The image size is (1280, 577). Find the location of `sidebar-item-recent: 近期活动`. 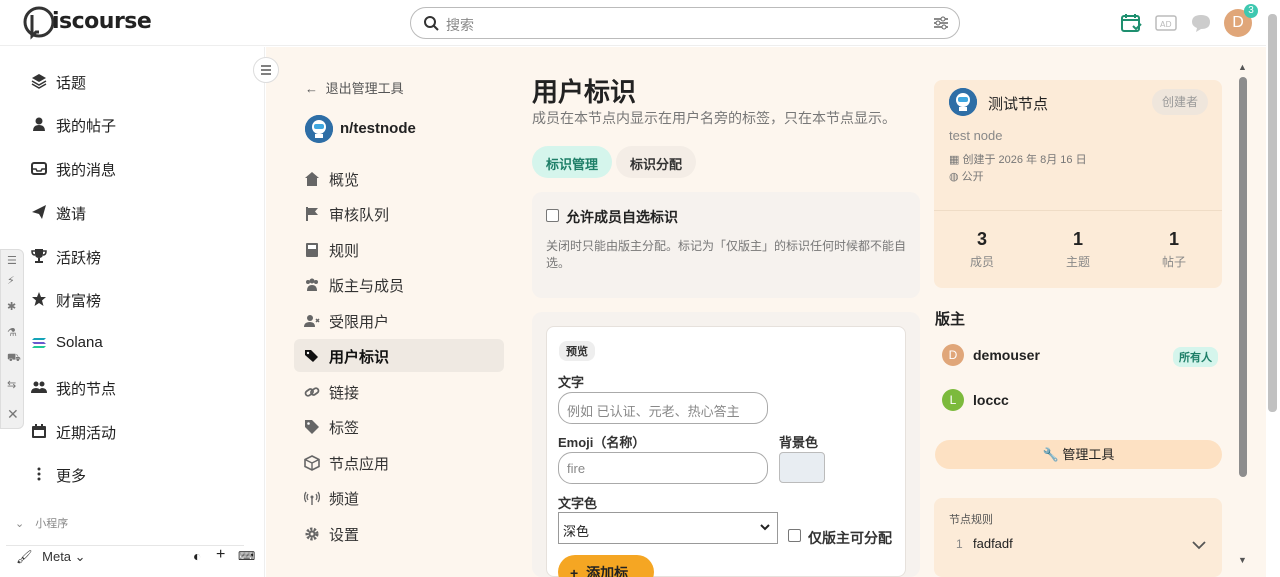

sidebar-item-recent: 近期活动 is located at coordinates (132, 431).